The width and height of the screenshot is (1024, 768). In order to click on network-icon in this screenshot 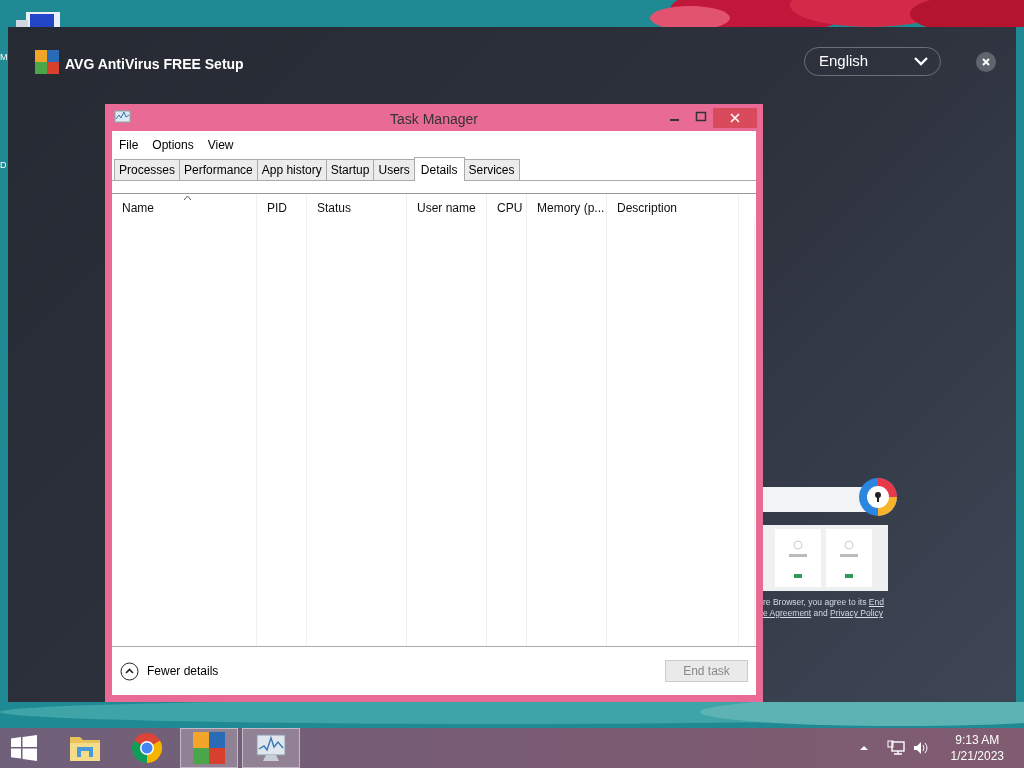, I will do `click(895, 748)`.